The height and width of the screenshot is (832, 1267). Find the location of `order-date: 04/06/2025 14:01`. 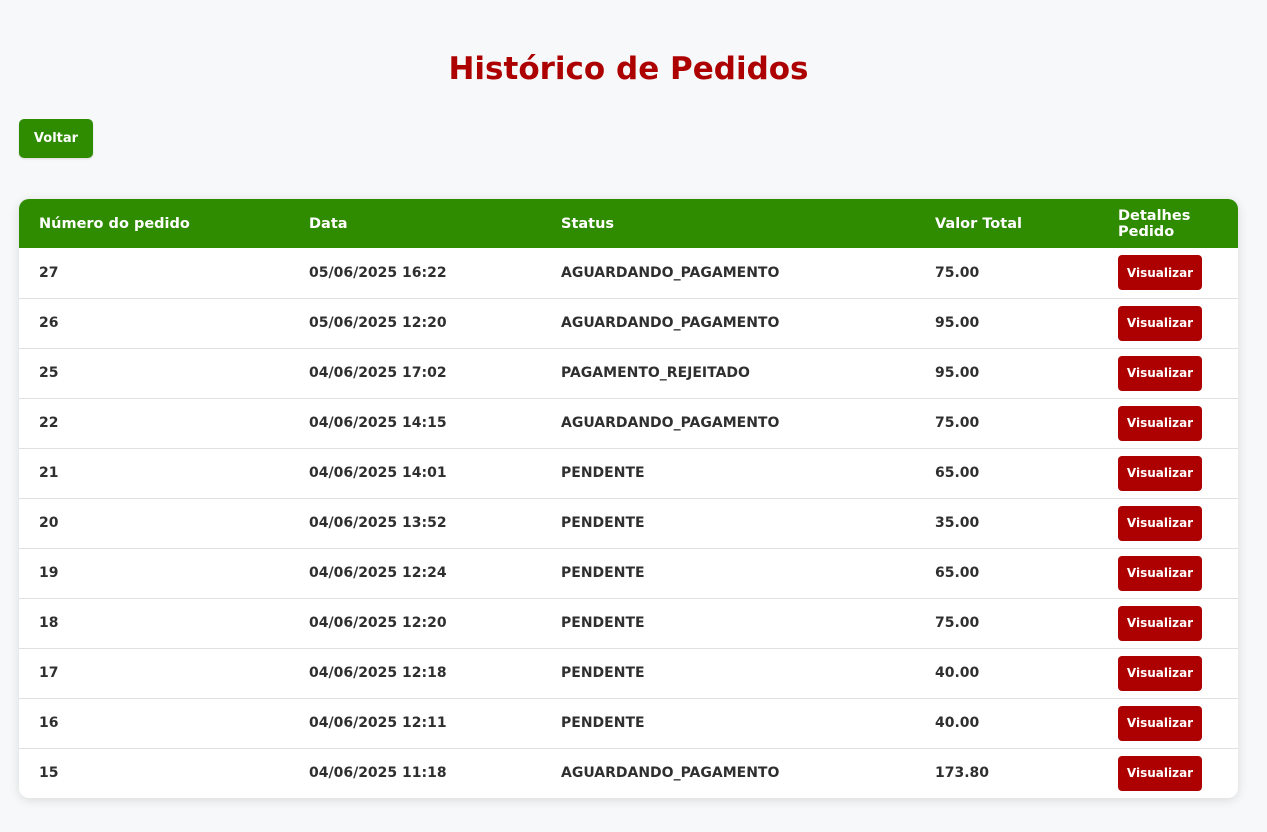

order-date: 04/06/2025 14:01 is located at coordinates (378, 473).